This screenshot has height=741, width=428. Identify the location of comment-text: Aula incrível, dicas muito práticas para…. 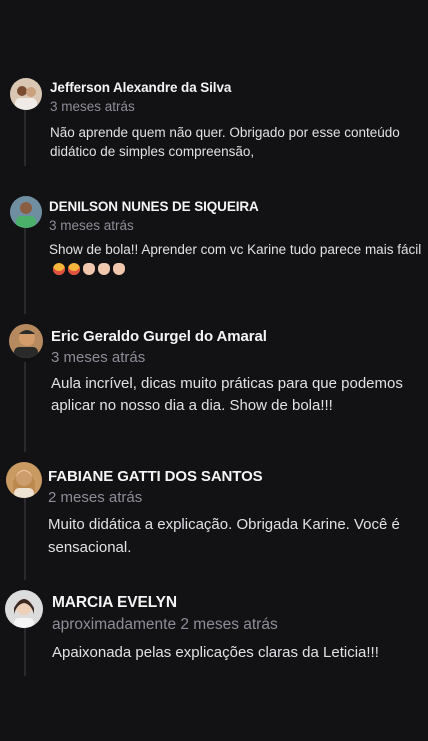
(227, 394).